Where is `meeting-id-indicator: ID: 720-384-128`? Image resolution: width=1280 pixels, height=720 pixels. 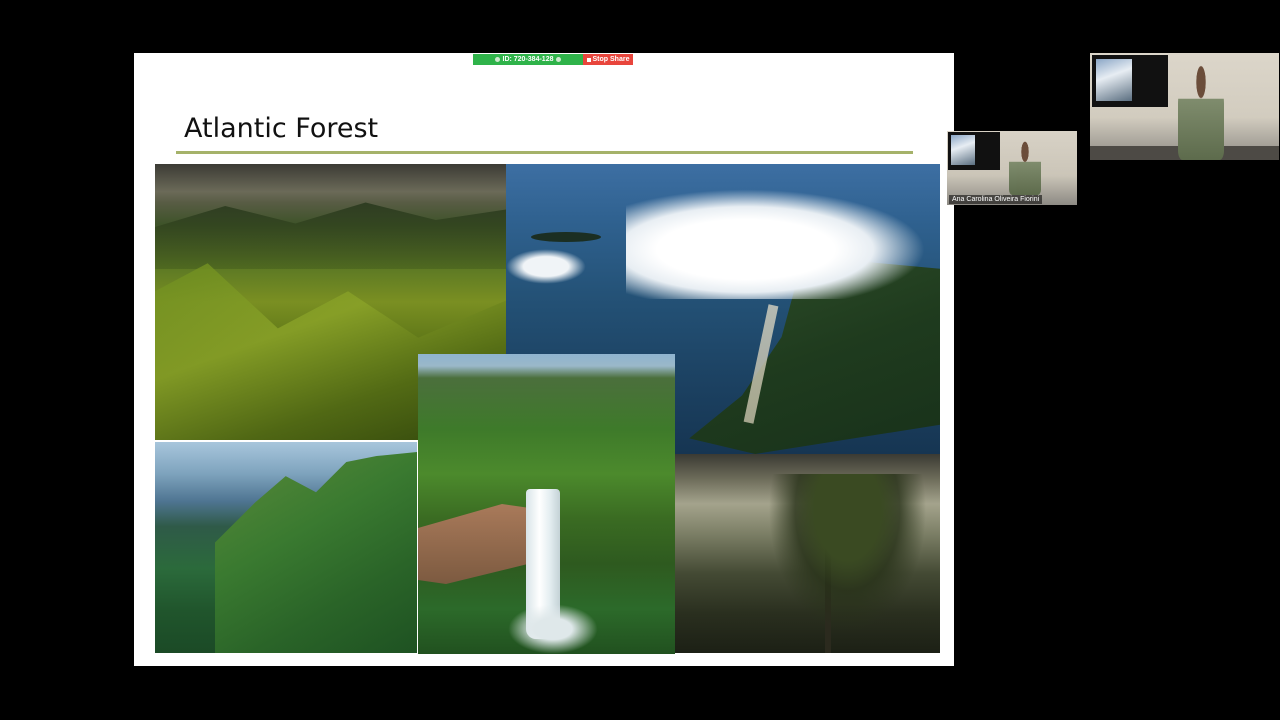 meeting-id-indicator: ID: 720-384-128 is located at coordinates (528, 59).